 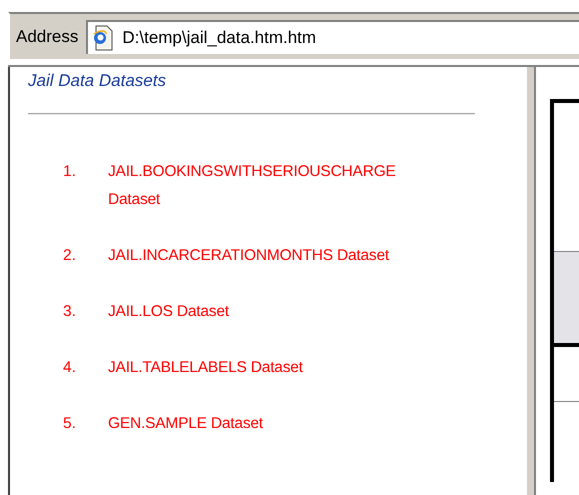 I want to click on url-text: D:\temp\jail_data.htm.htm, so click(x=219, y=38).